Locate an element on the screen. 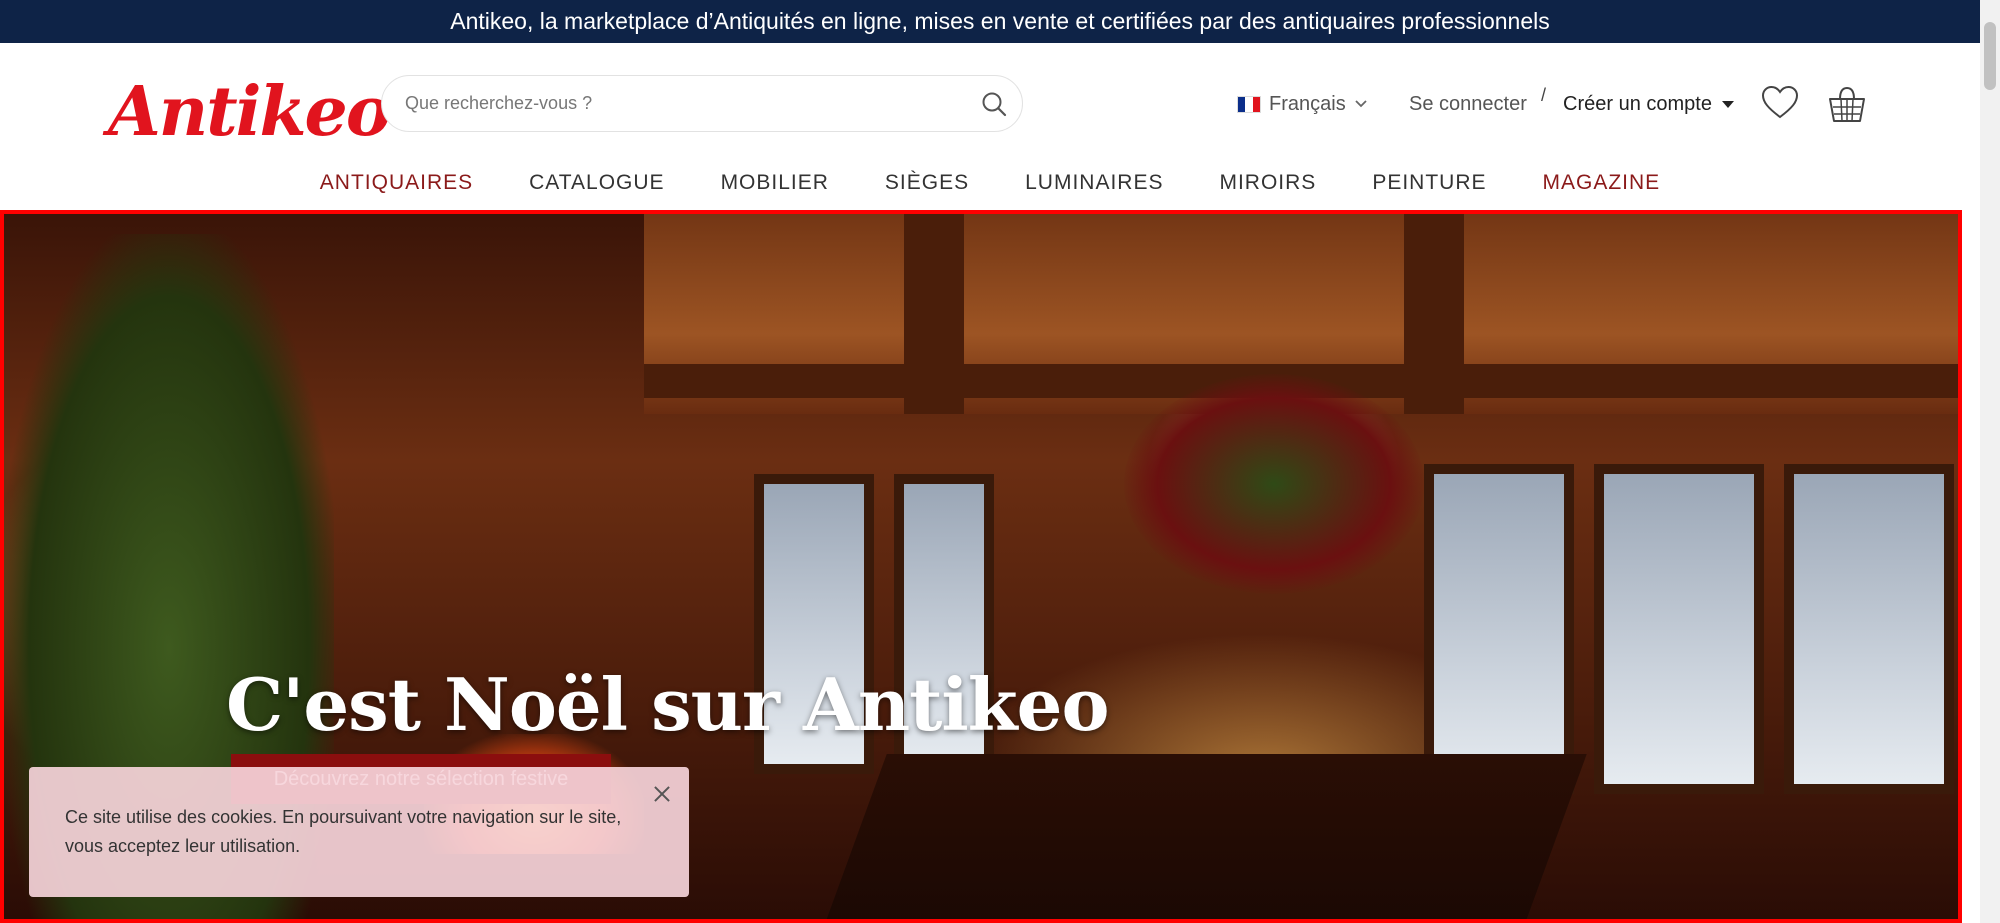 The width and height of the screenshot is (2000, 923). nav-item-luminaires: LUMINAIRES is located at coordinates (1094, 183).